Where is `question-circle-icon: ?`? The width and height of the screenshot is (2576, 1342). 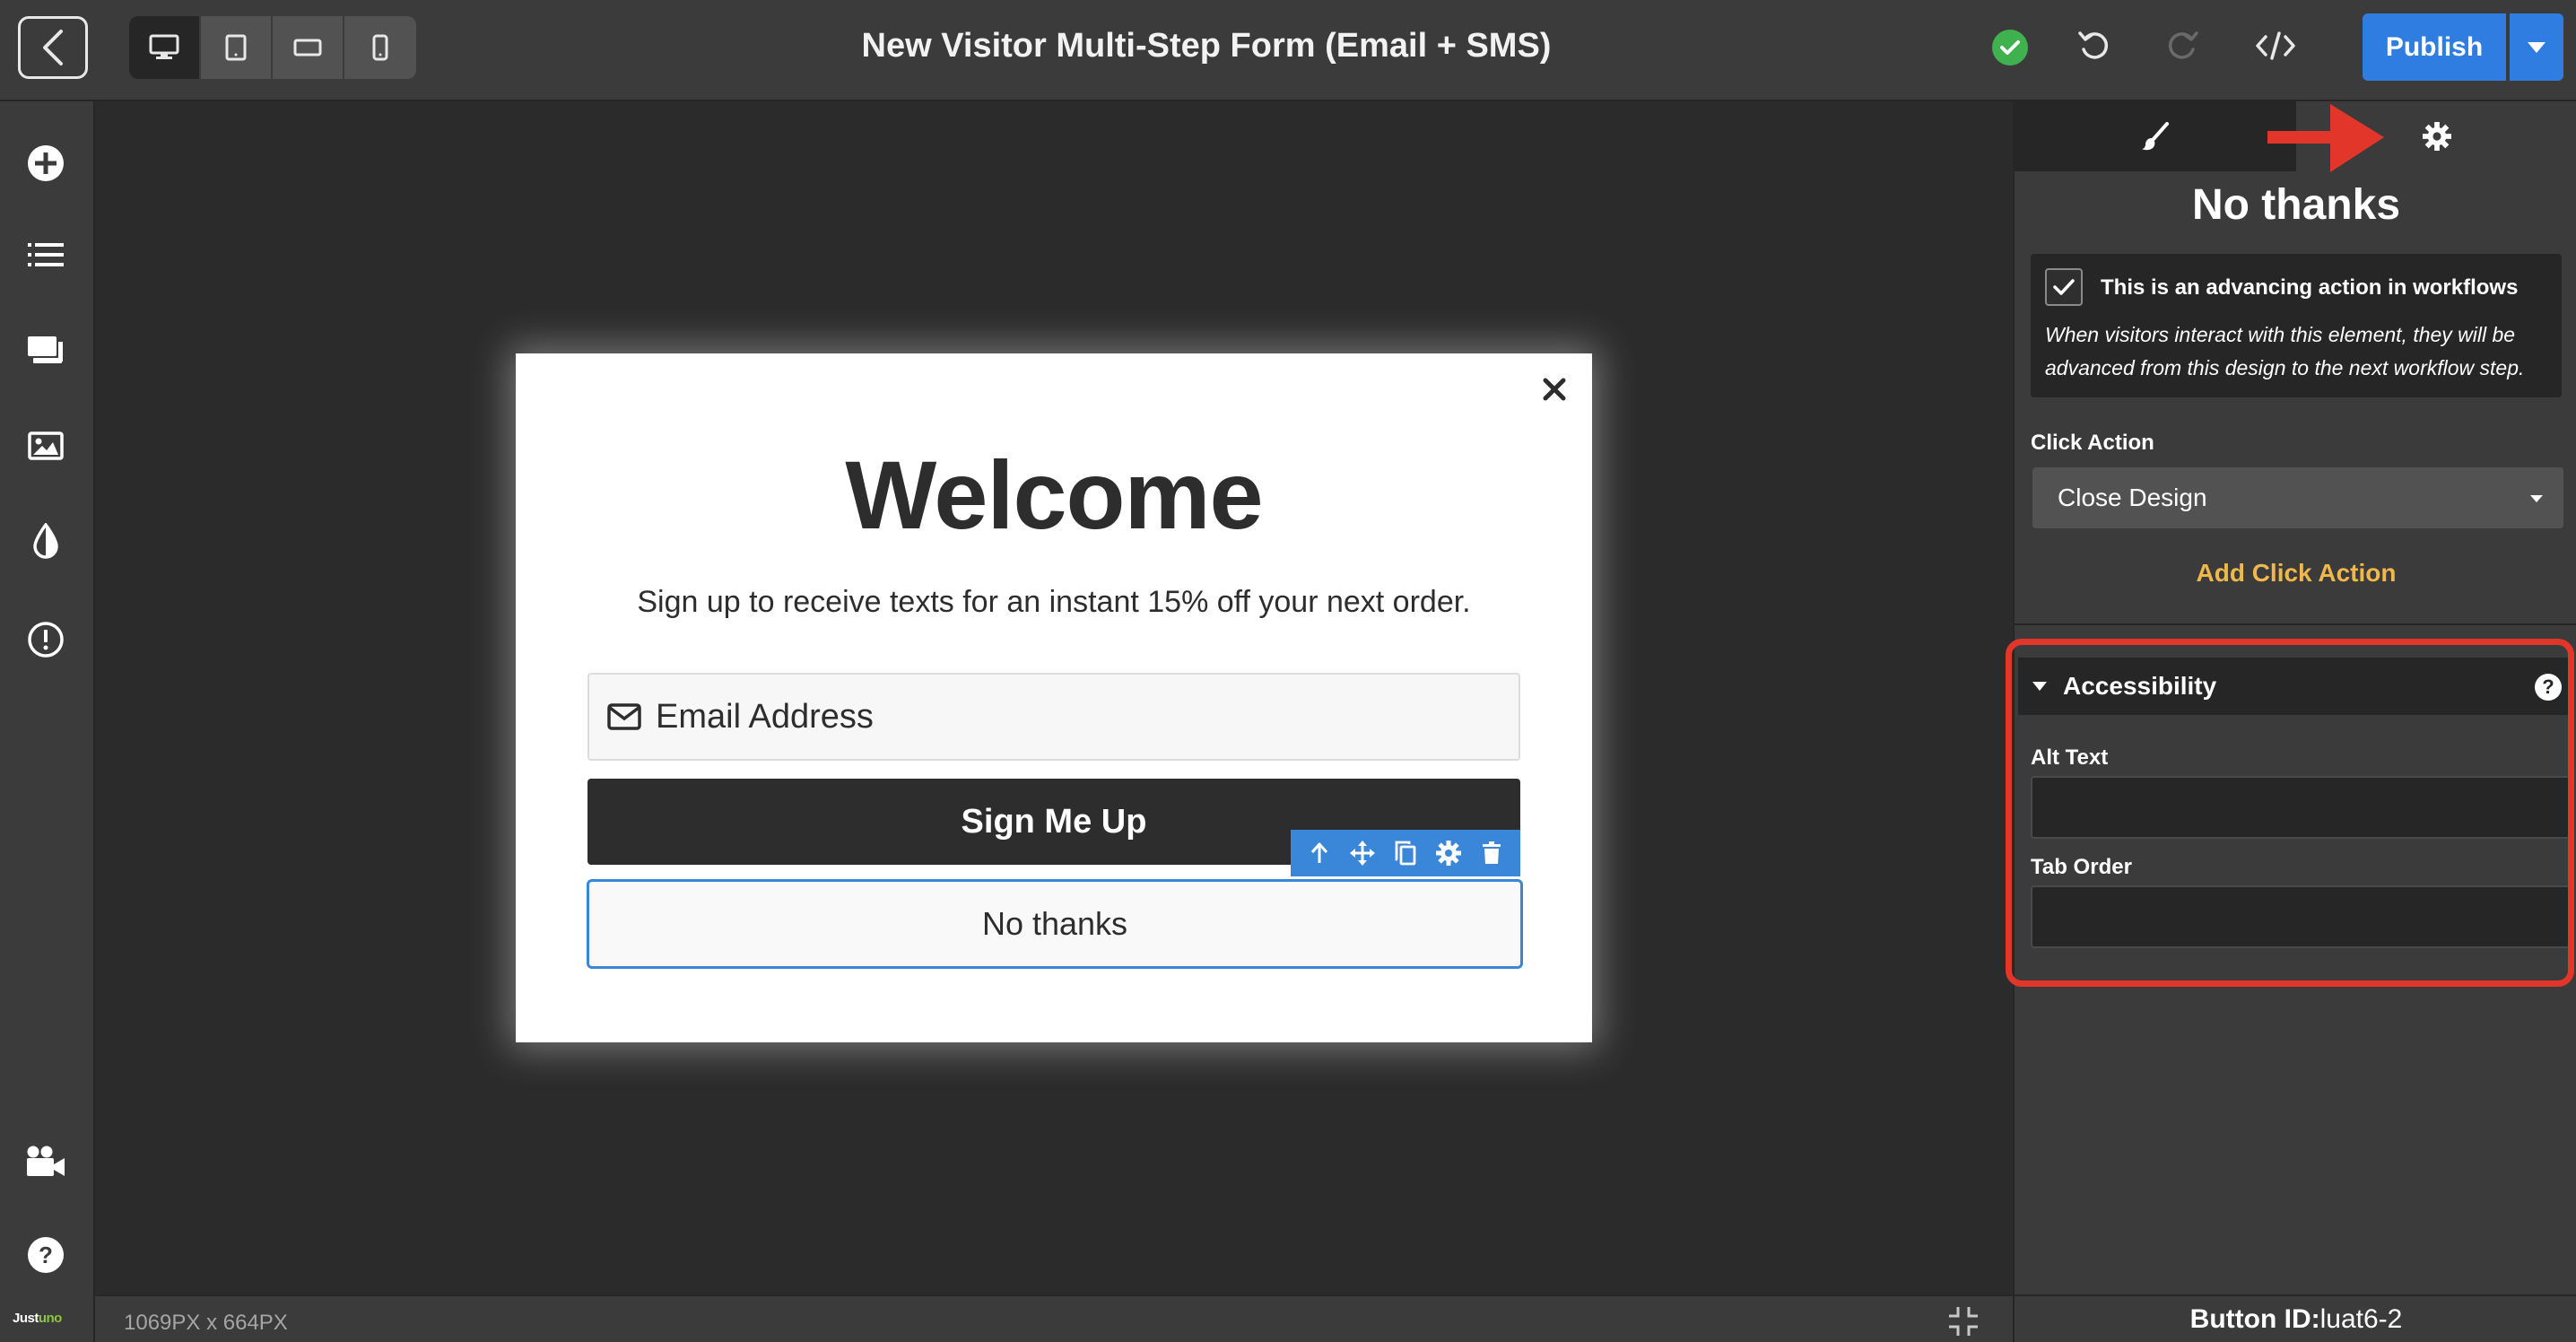 question-circle-icon: ? is located at coordinates (46, 1255).